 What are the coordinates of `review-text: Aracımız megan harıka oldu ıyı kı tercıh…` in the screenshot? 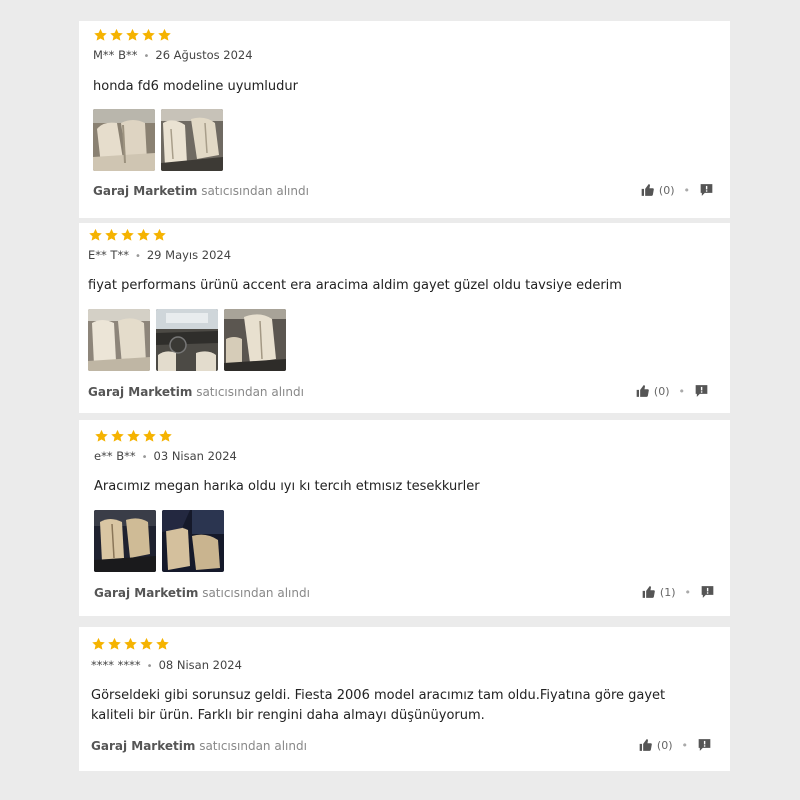 It's located at (287, 486).